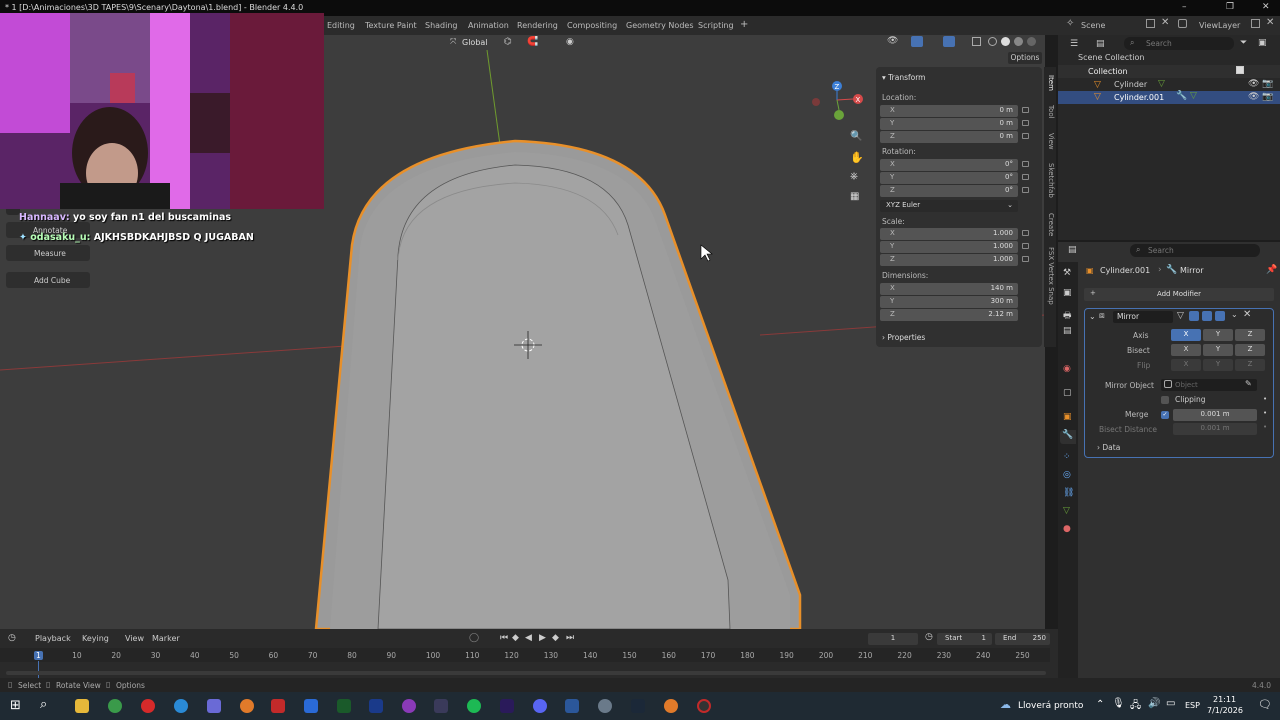  Describe the element at coordinates (1067, 417) in the screenshot. I see `object-tab-icon: ▣` at that location.